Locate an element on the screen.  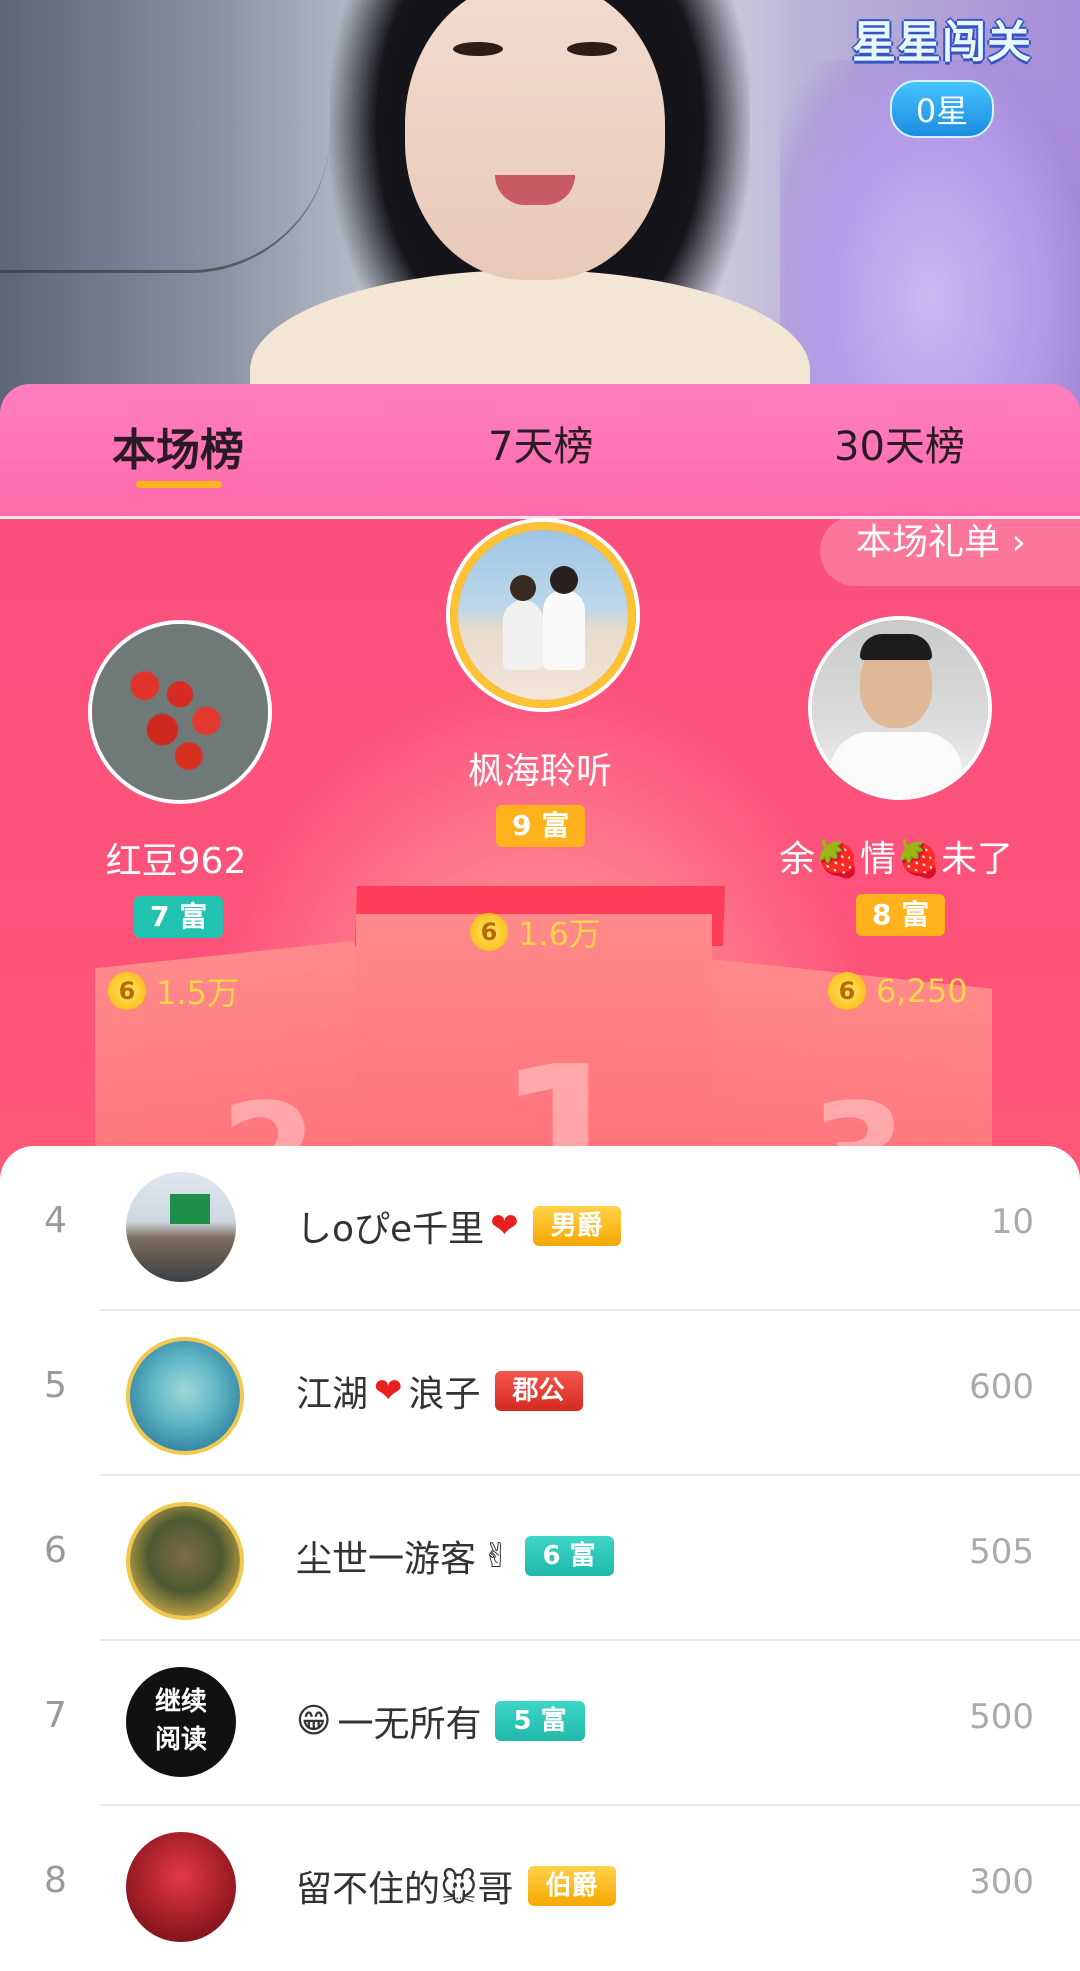
grin-emoji-icon: 😁 is located at coordinates (314, 1721).